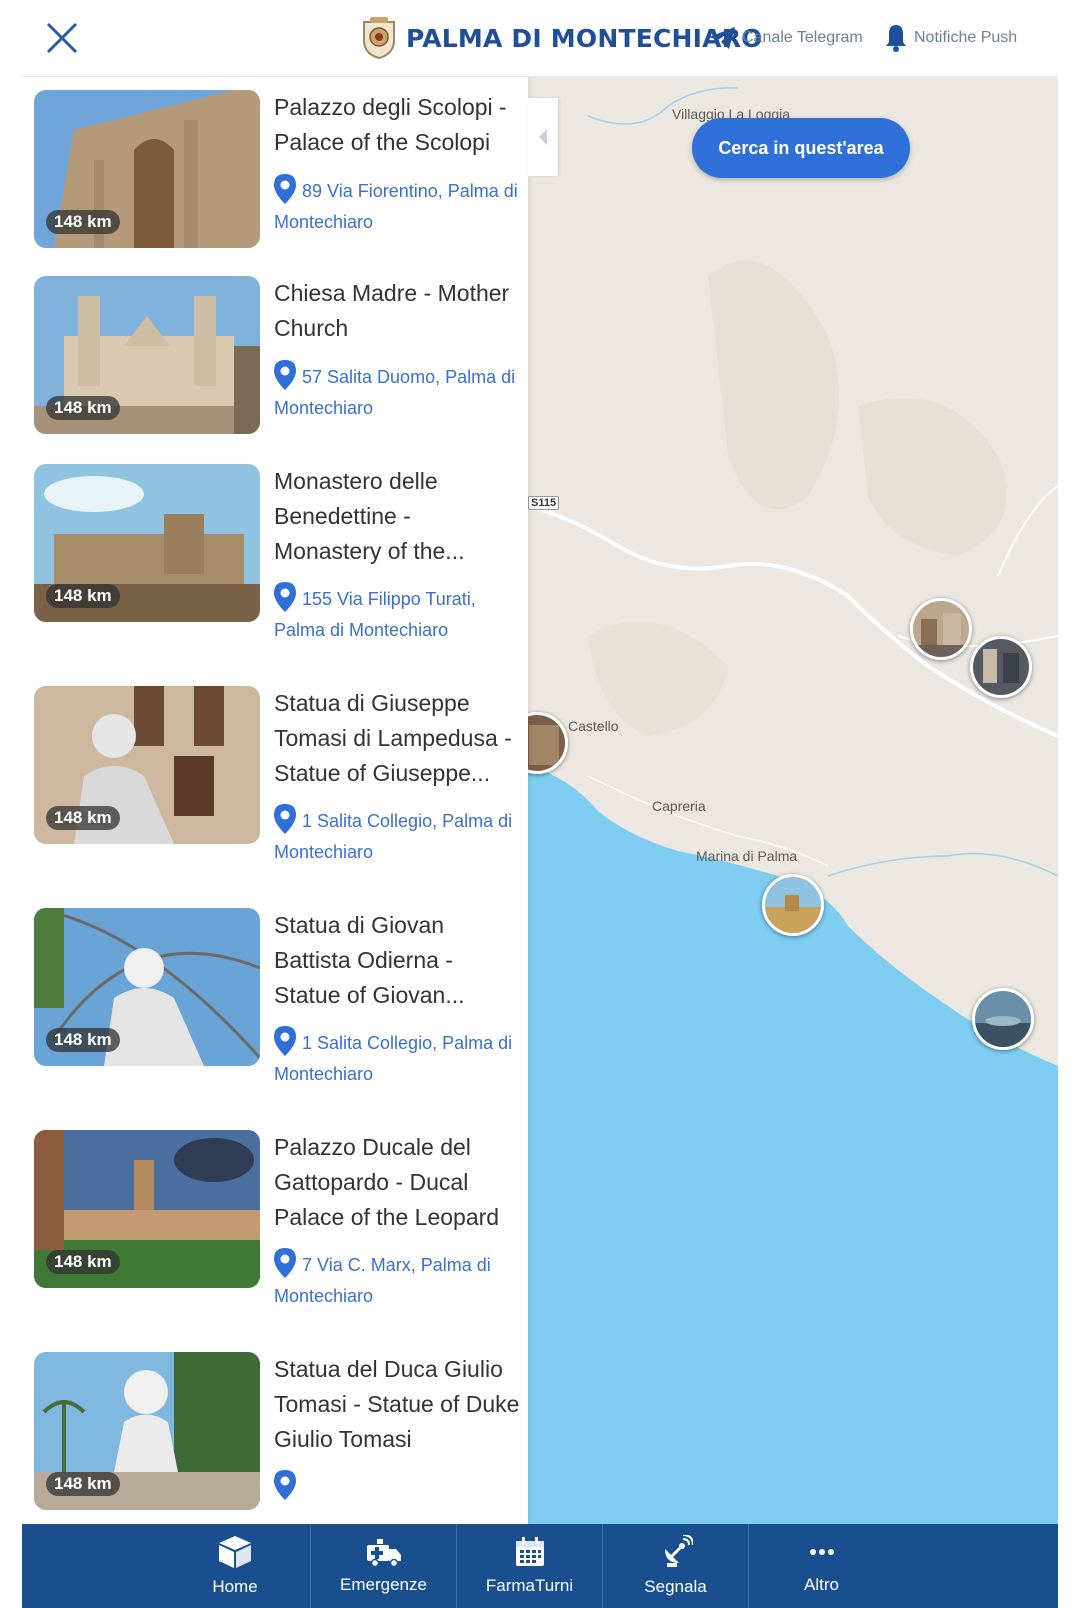 The height and width of the screenshot is (1608, 1080). I want to click on close-button, so click(62, 38).